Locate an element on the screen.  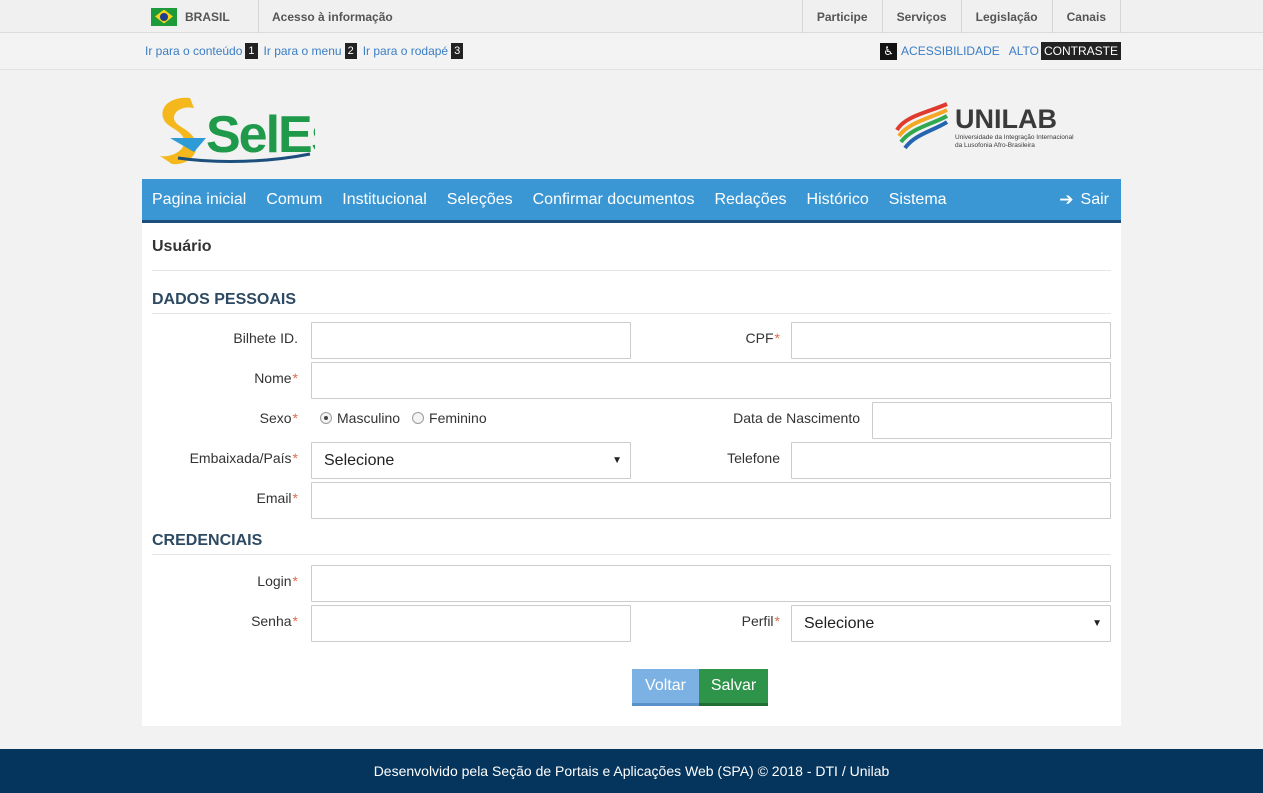
feminino-radio is located at coordinates (418, 418).